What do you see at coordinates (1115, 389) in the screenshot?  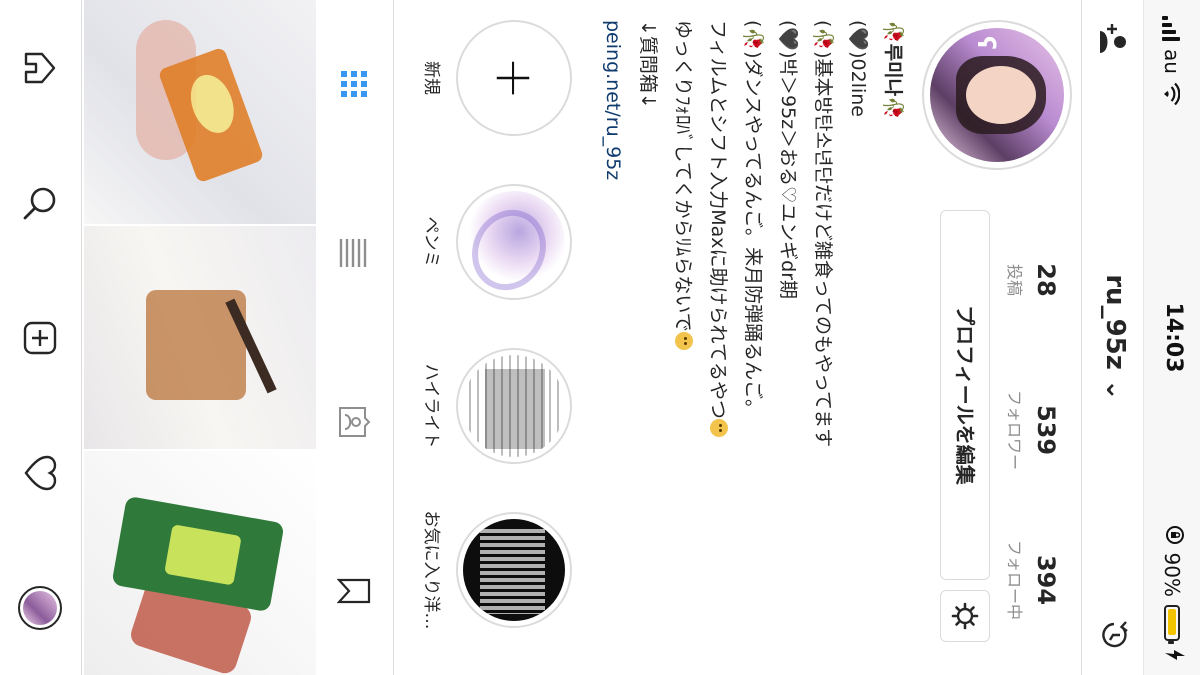 I see `chevron-down-icon: ⌄` at bounding box center [1115, 389].